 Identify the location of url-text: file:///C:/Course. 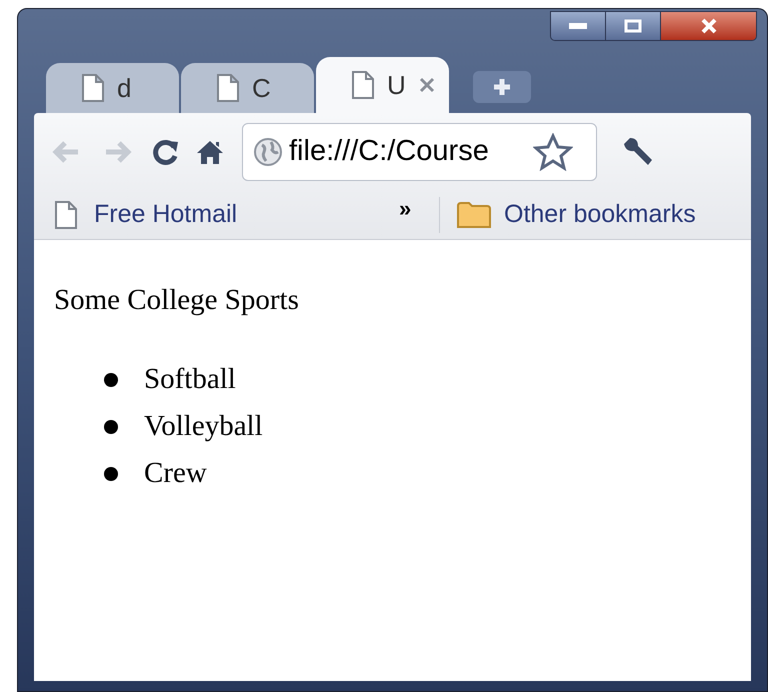
(389, 151).